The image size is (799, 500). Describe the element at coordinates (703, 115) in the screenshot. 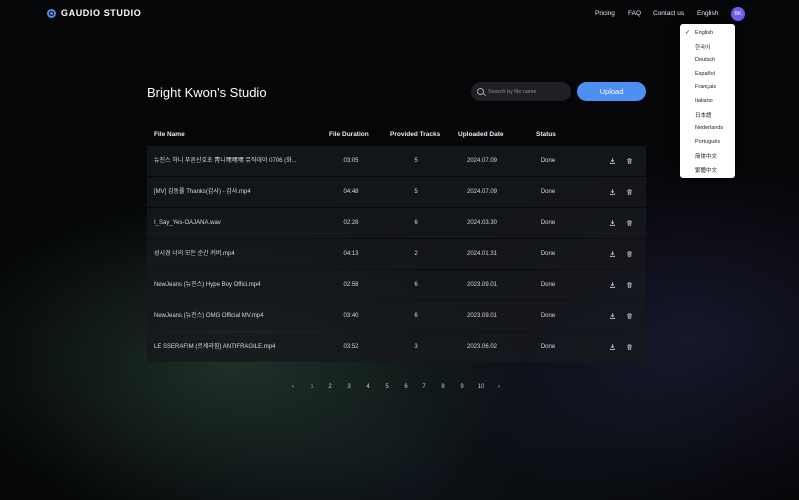

I see `language-option-japanese: 日本語` at that location.